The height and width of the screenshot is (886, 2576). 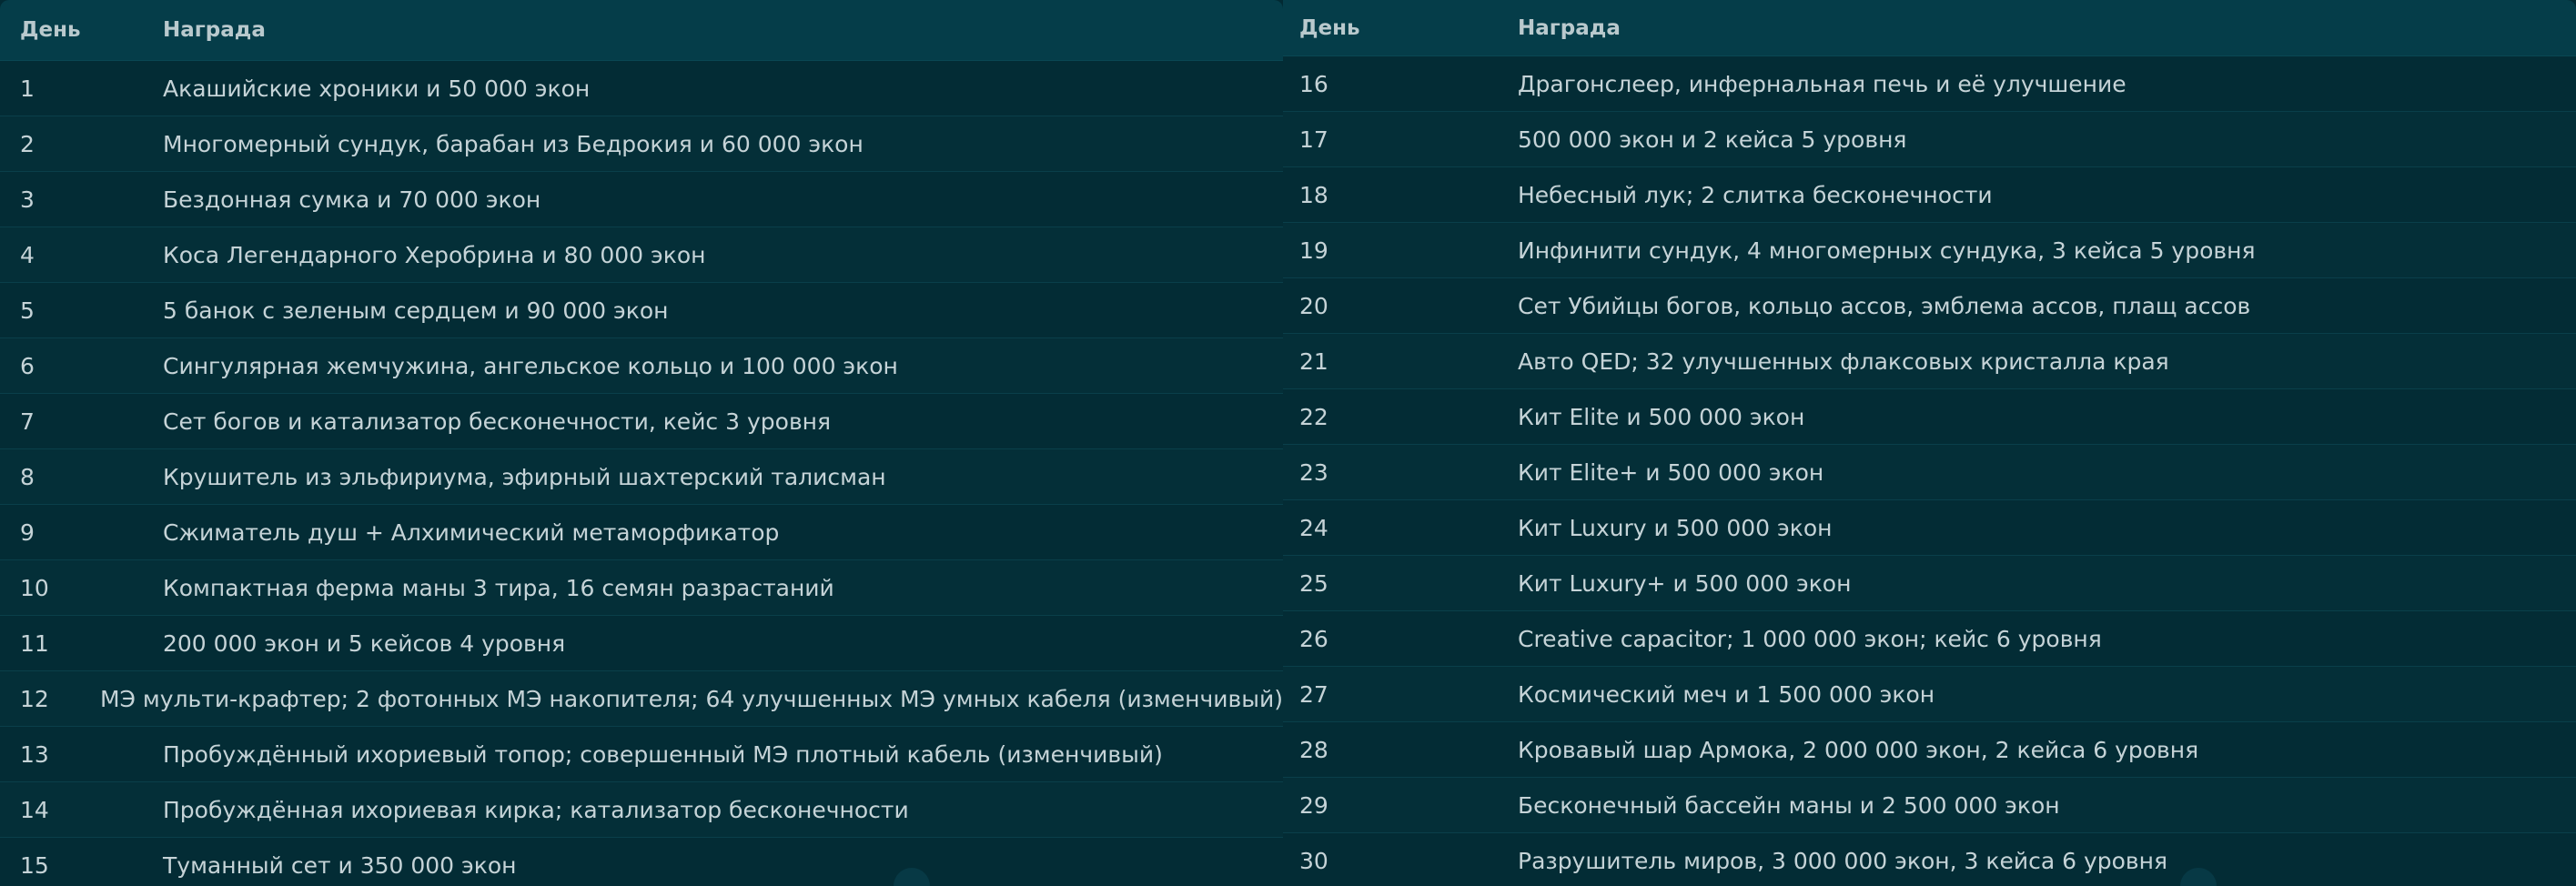 What do you see at coordinates (1313, 860) in the screenshot?
I see `cell-day: 30` at bounding box center [1313, 860].